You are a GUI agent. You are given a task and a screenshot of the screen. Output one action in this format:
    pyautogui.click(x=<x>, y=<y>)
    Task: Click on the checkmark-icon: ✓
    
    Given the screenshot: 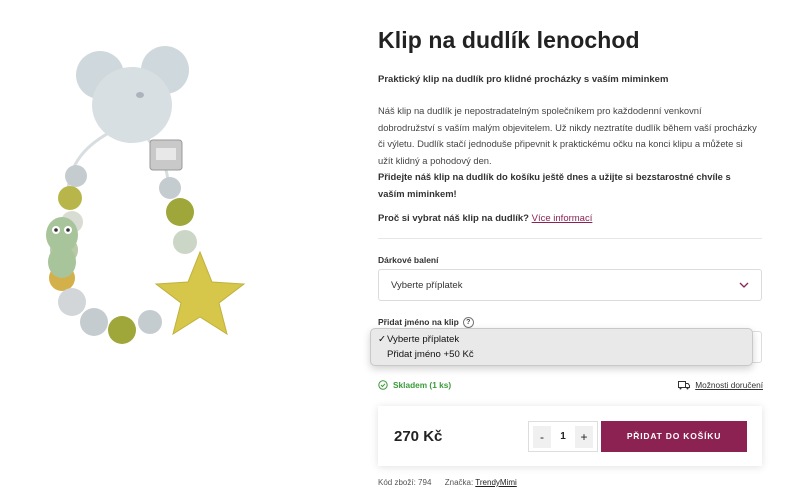 What is the action you would take?
    pyautogui.click(x=382, y=339)
    